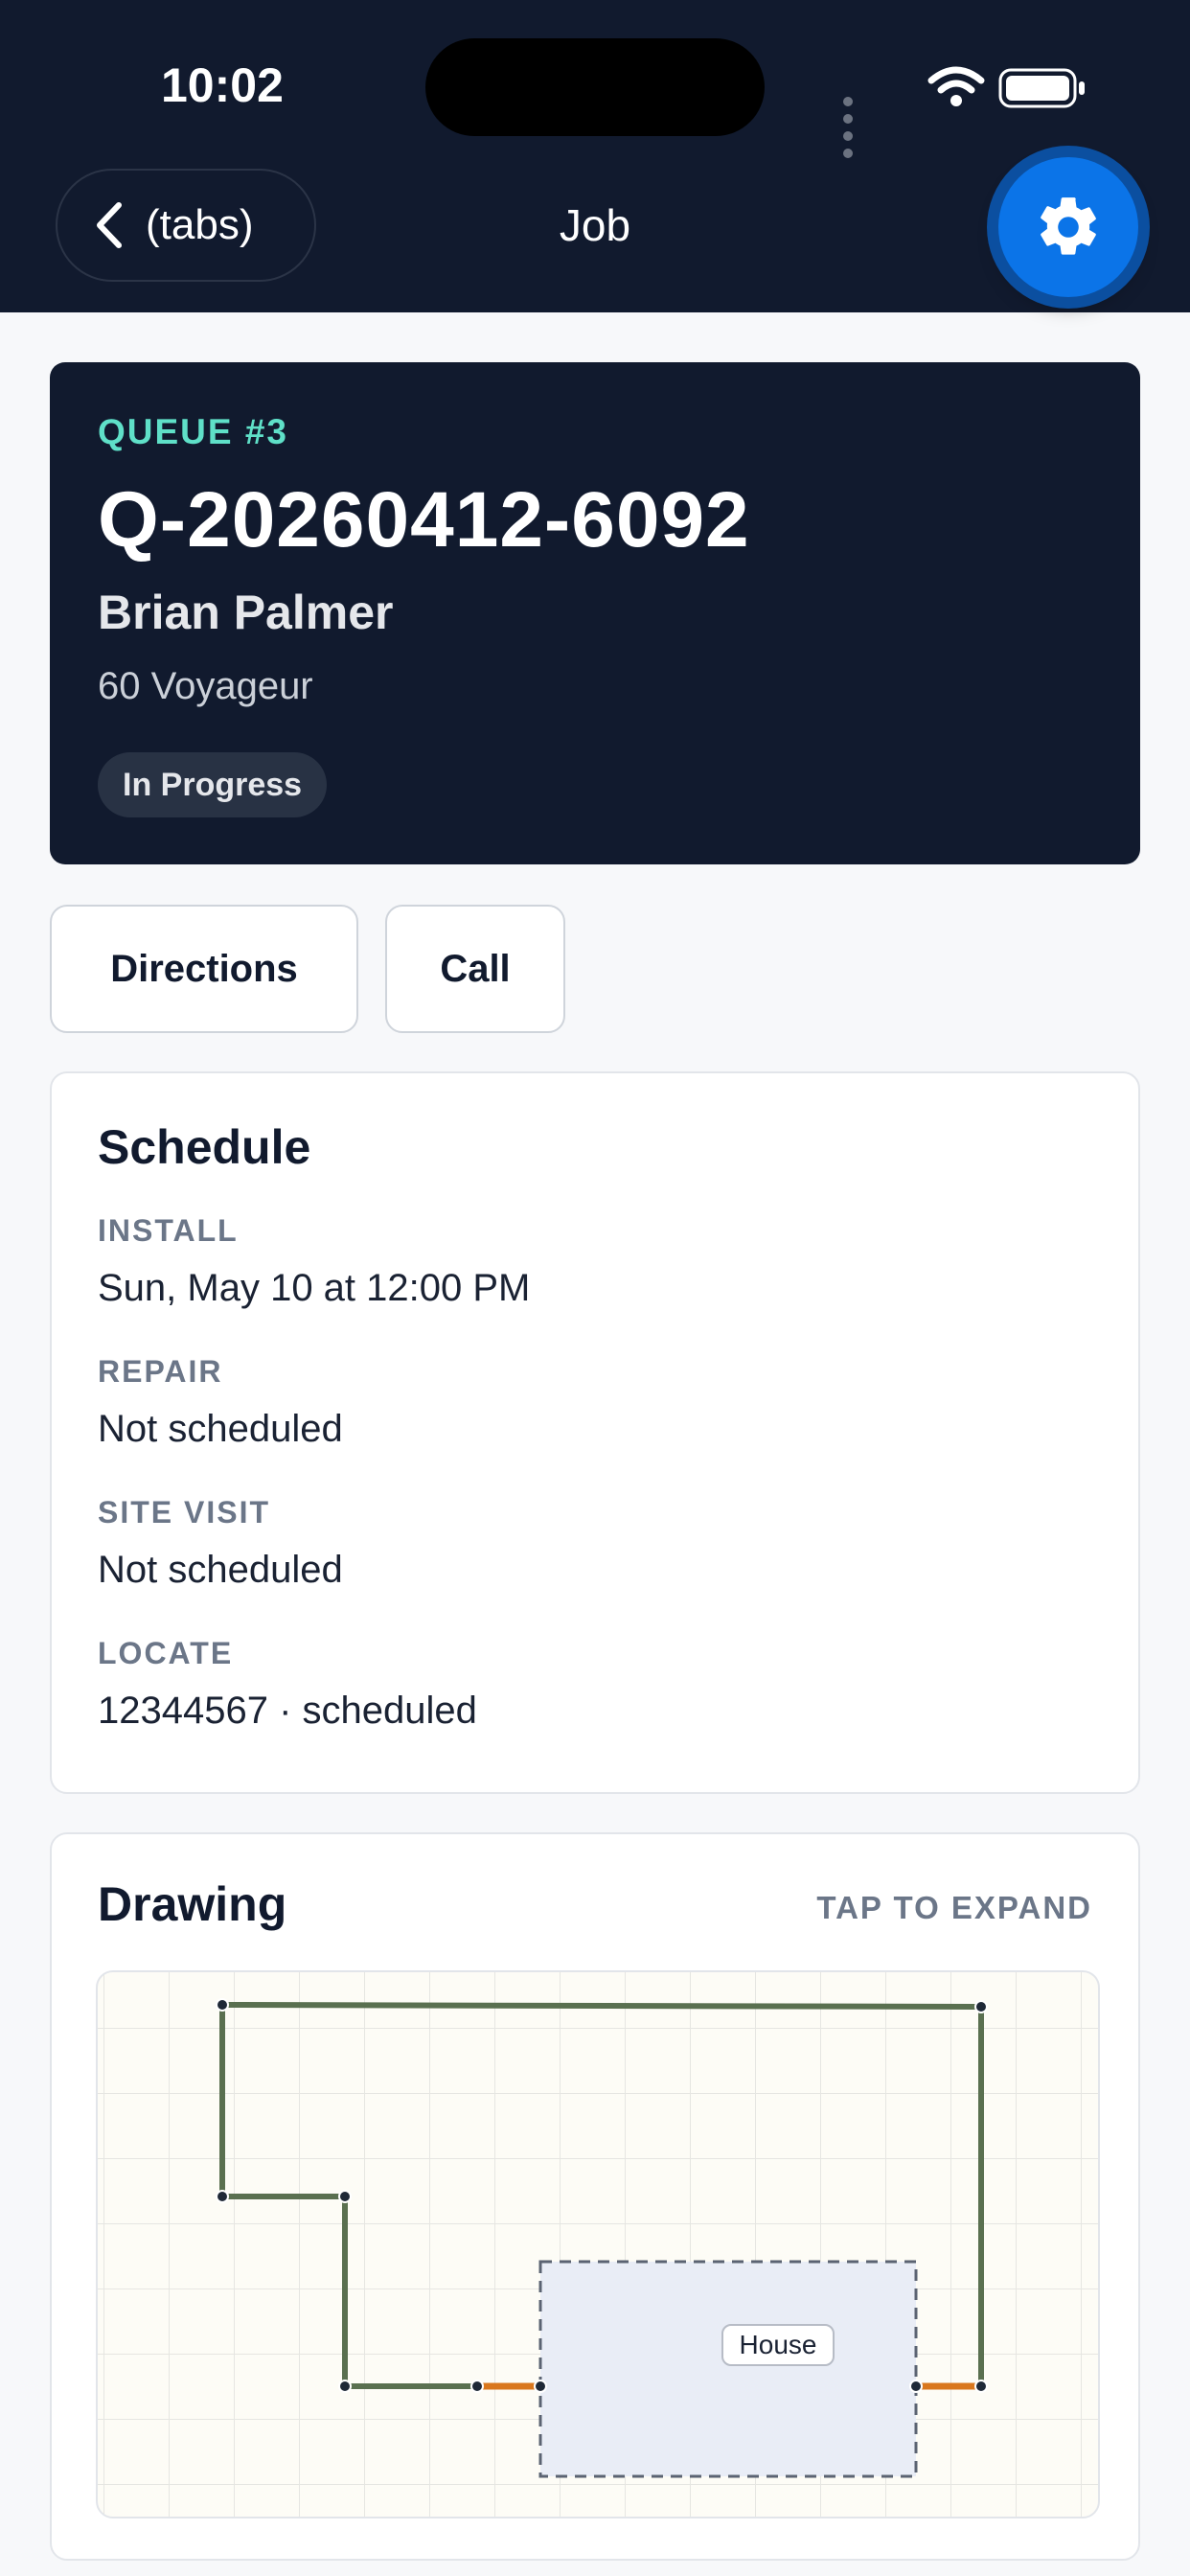  I want to click on settings-button, so click(1068, 227).